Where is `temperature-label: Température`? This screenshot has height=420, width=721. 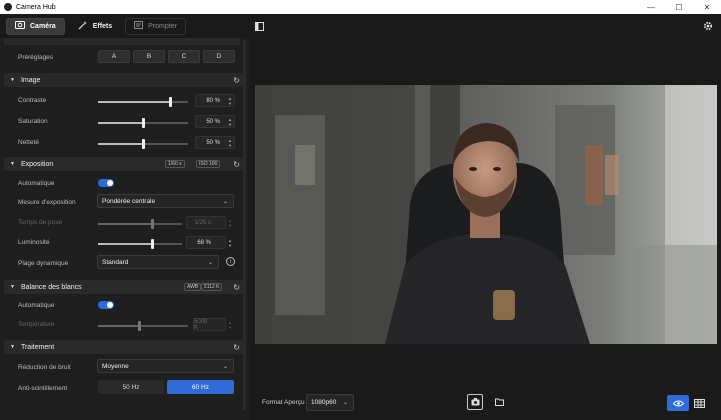
temperature-label: Température is located at coordinates (36, 324).